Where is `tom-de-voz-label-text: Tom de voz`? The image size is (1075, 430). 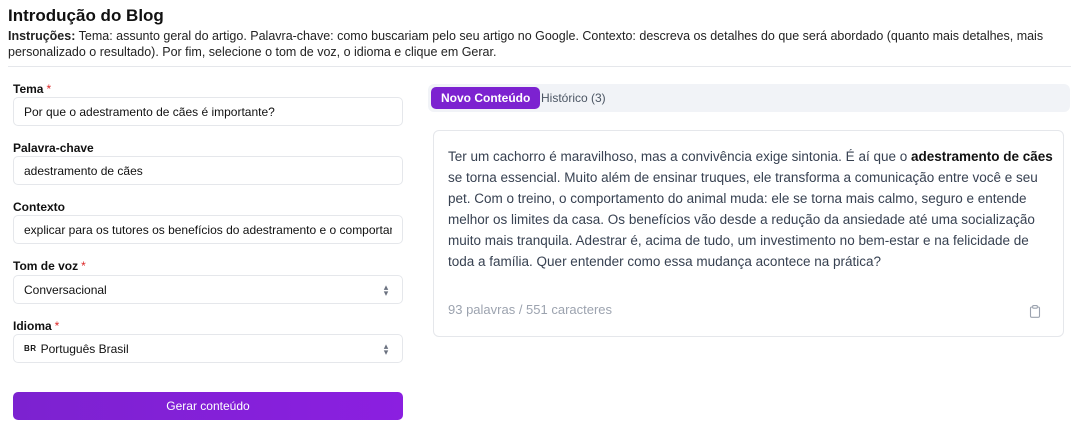
tom-de-voz-label-text: Tom de voz is located at coordinates (46, 266).